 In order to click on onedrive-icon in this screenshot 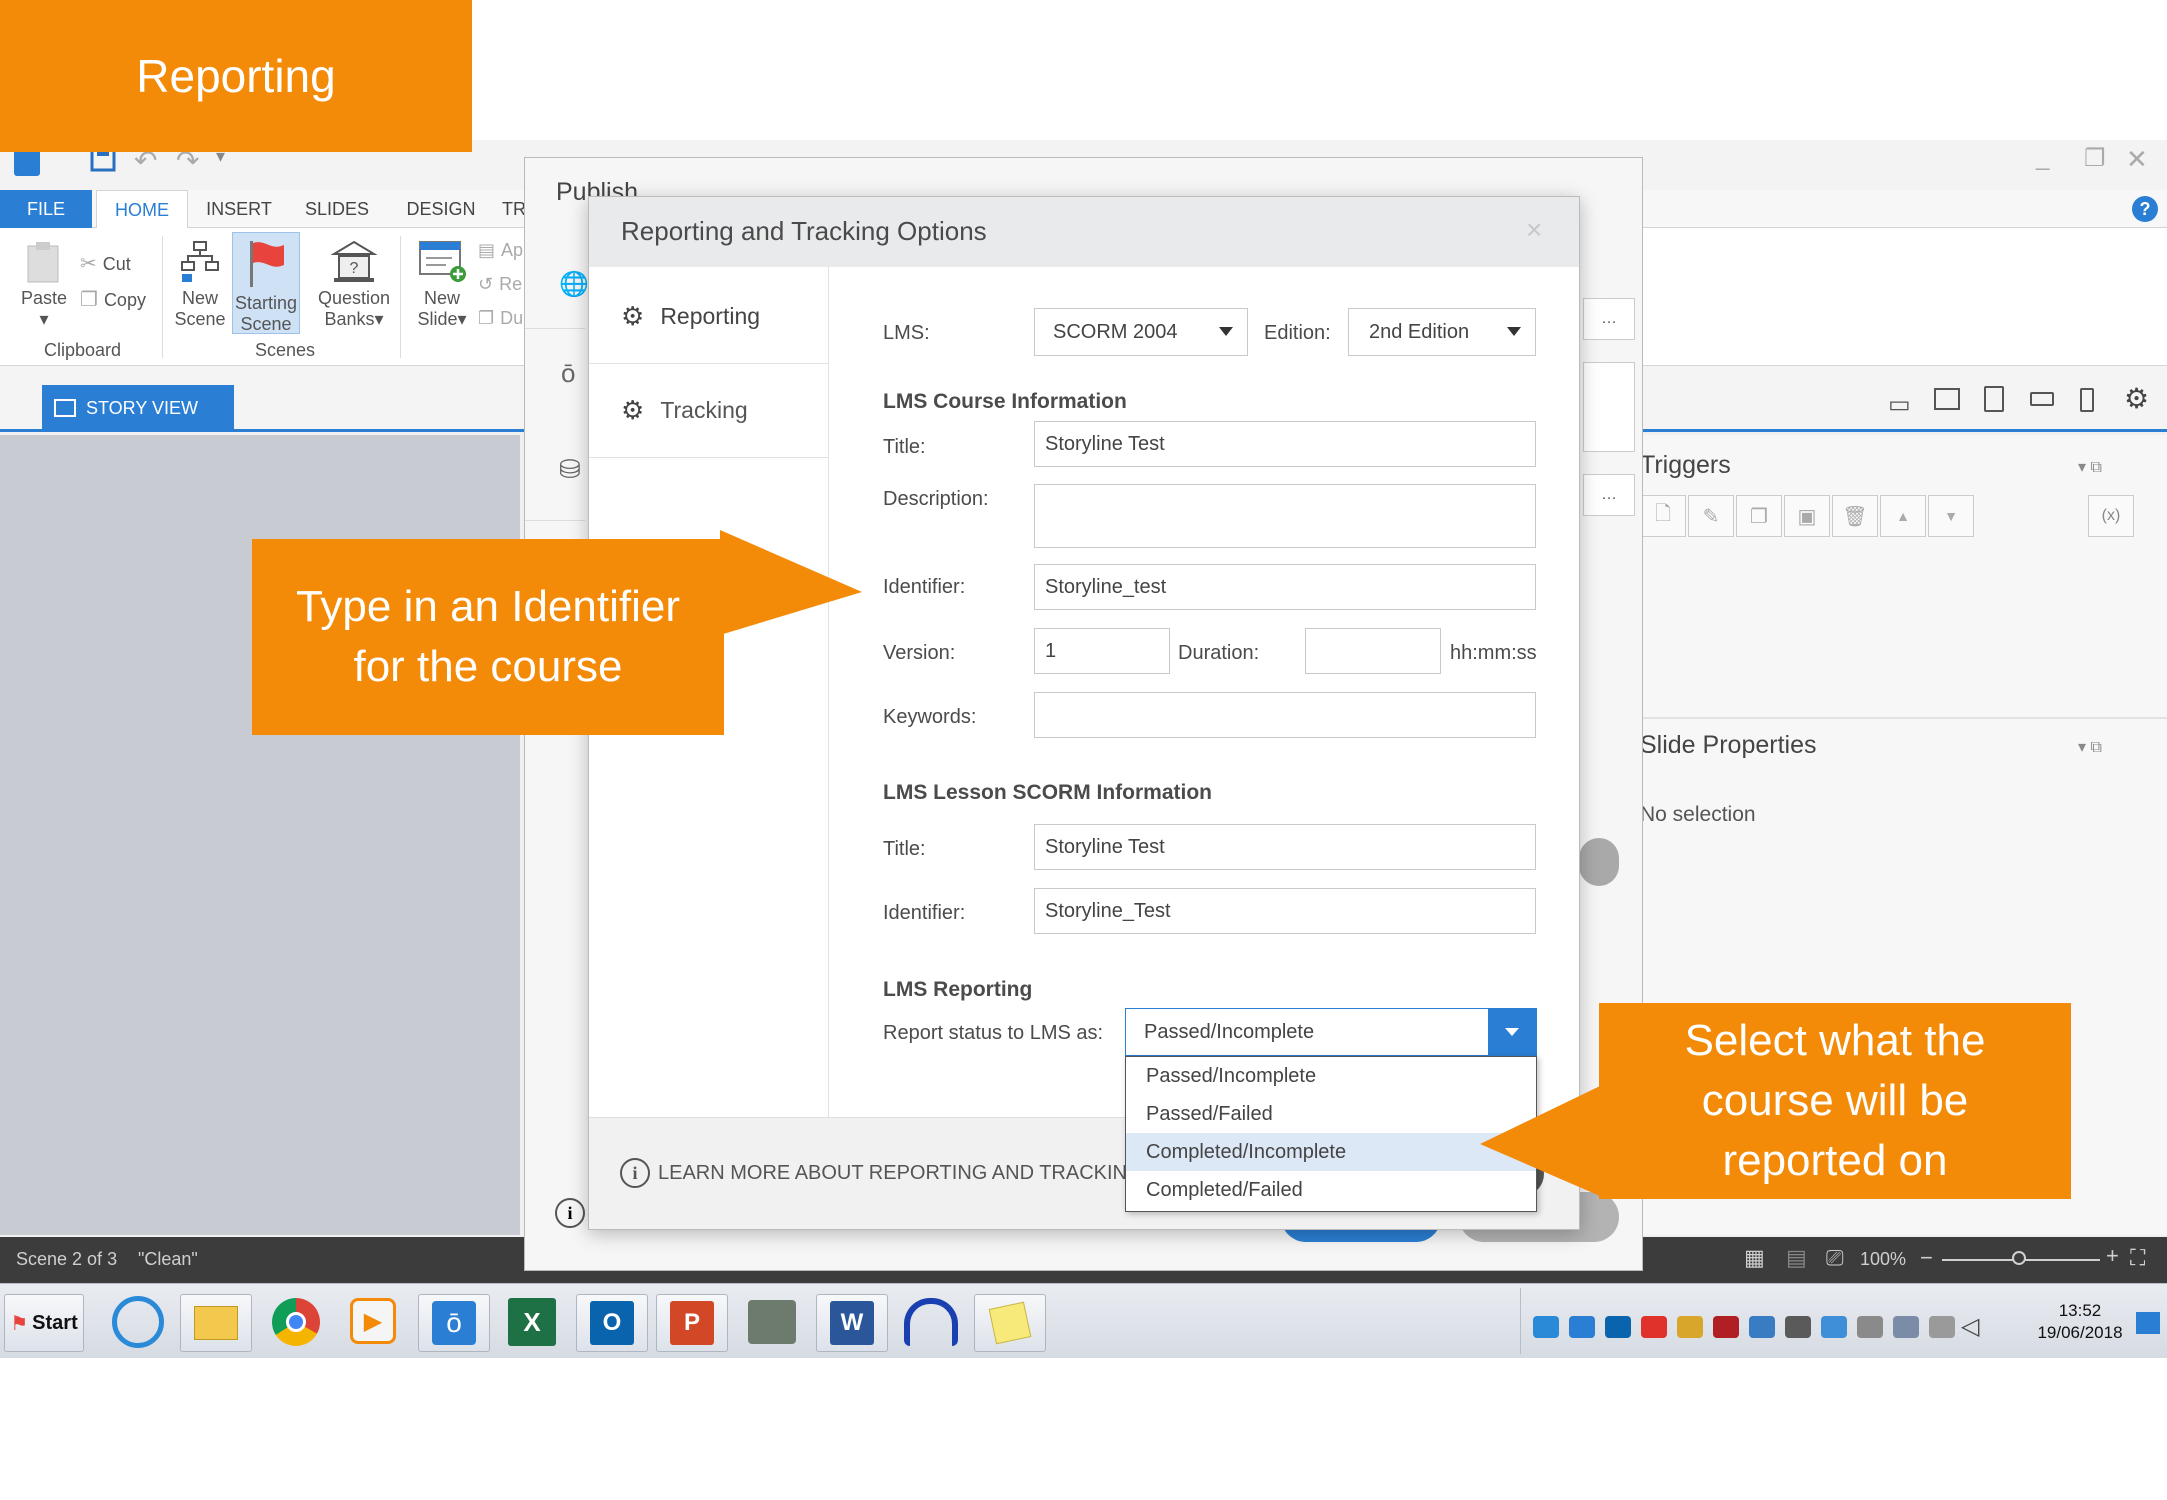, I will do `click(1582, 1327)`.